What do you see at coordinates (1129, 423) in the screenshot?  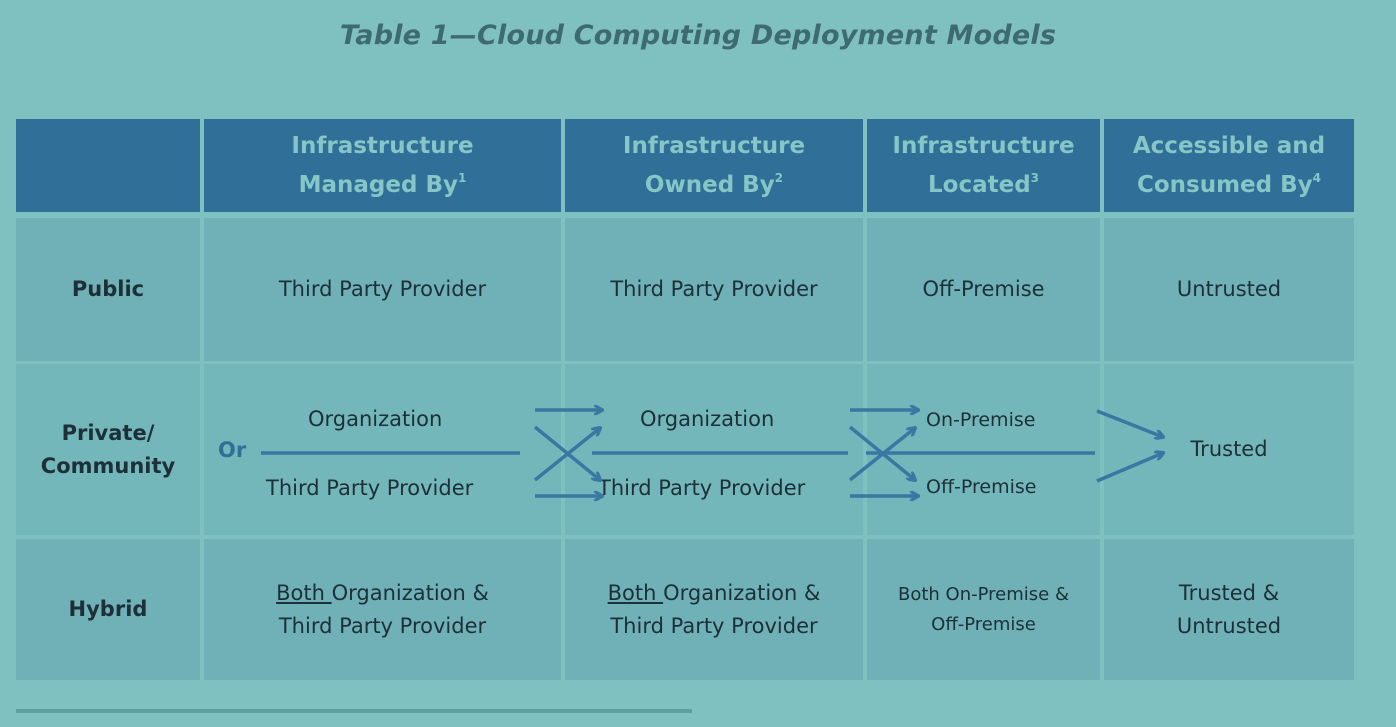 I see `arrow-on-premise-to-trusted` at bounding box center [1129, 423].